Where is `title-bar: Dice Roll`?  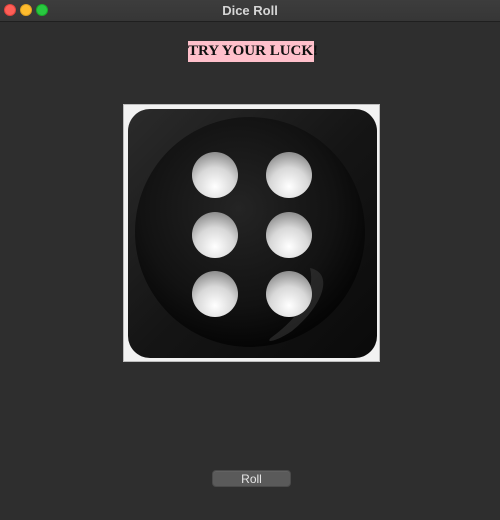
title-bar: Dice Roll is located at coordinates (250, 11).